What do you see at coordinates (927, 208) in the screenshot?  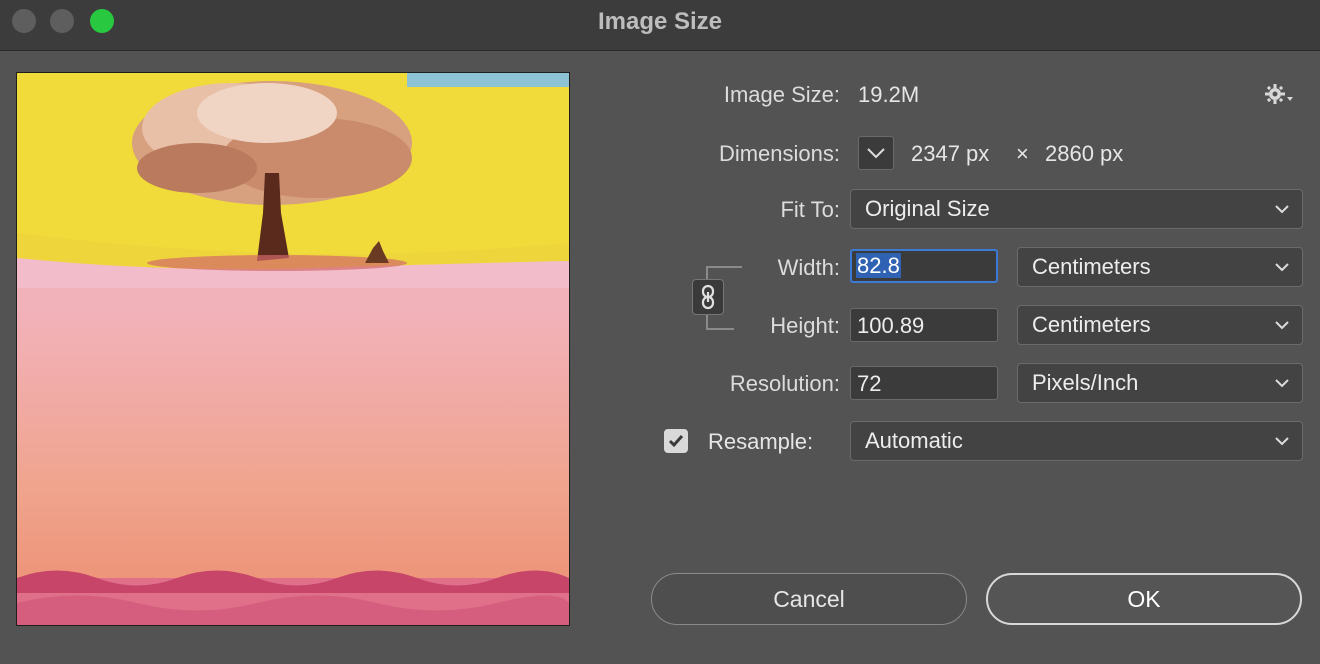 I see `fit-to-selected: Original Size` at bounding box center [927, 208].